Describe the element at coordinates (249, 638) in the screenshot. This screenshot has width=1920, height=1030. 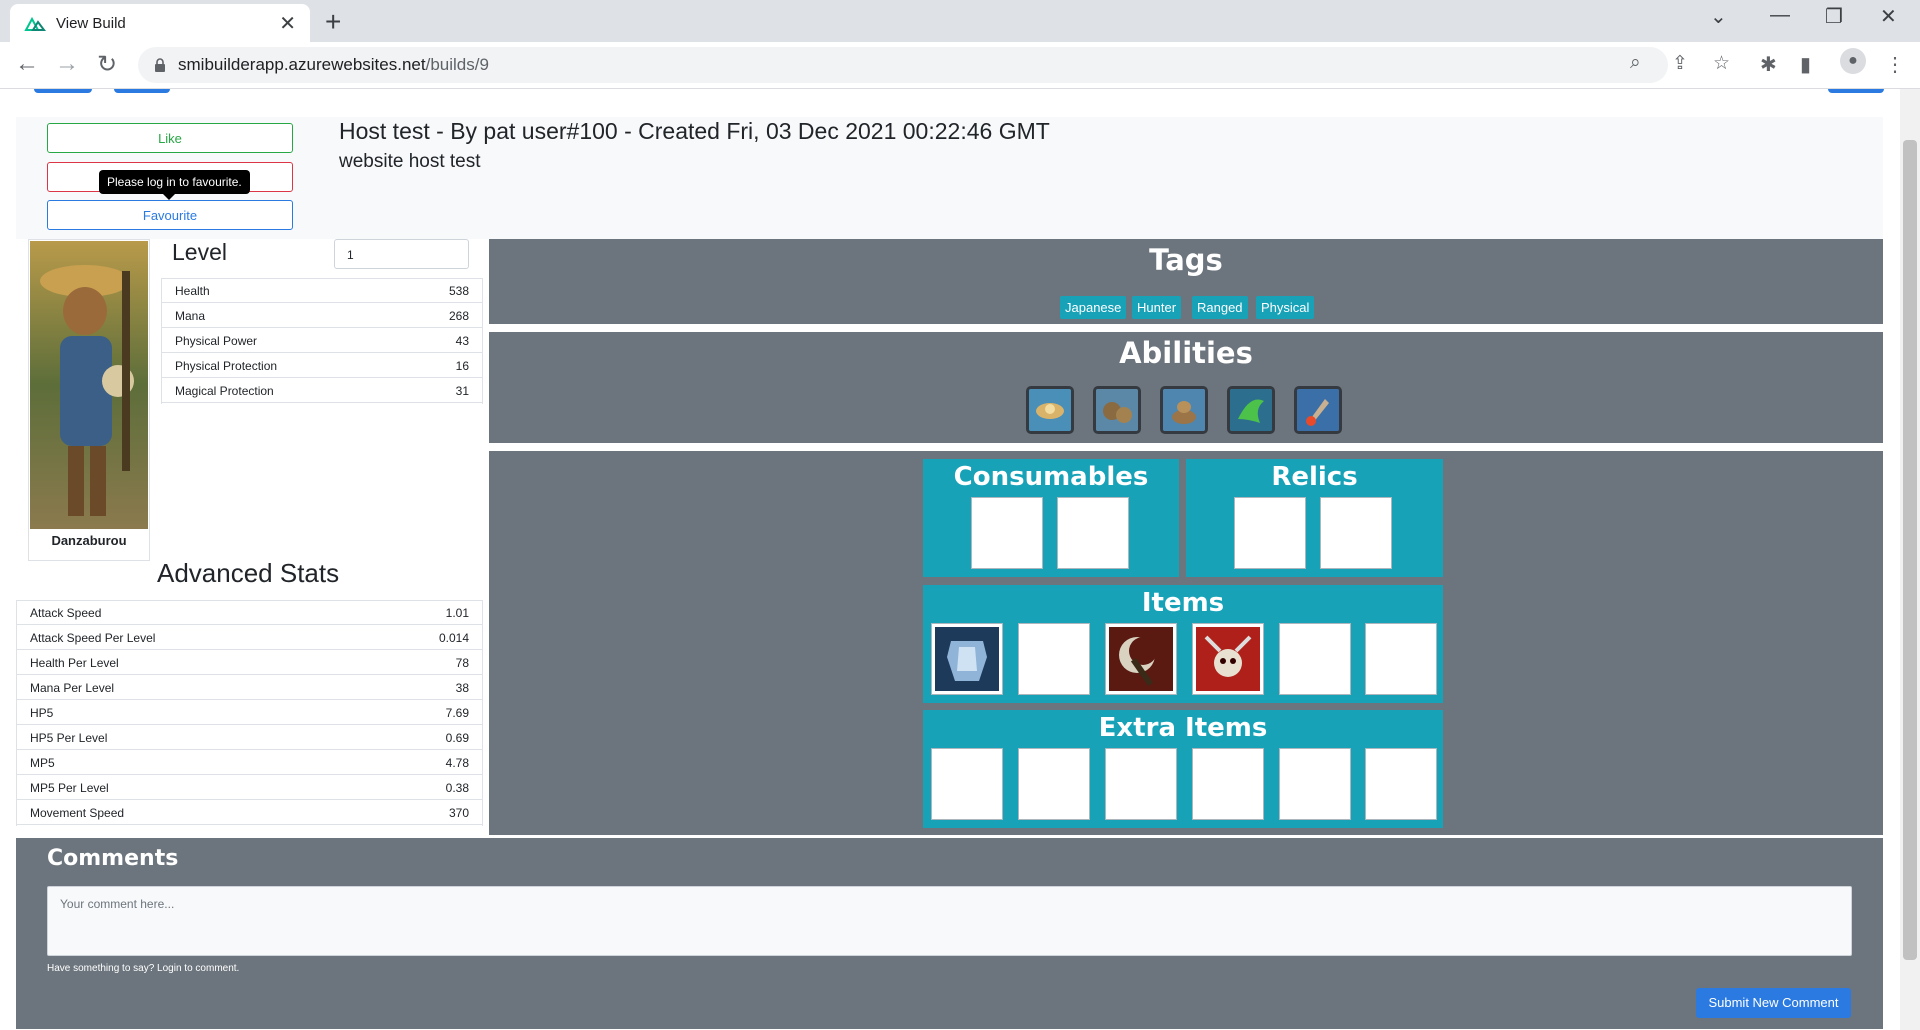
I see `adv-stat-row: Attack Speed Per Level 0.014` at that location.